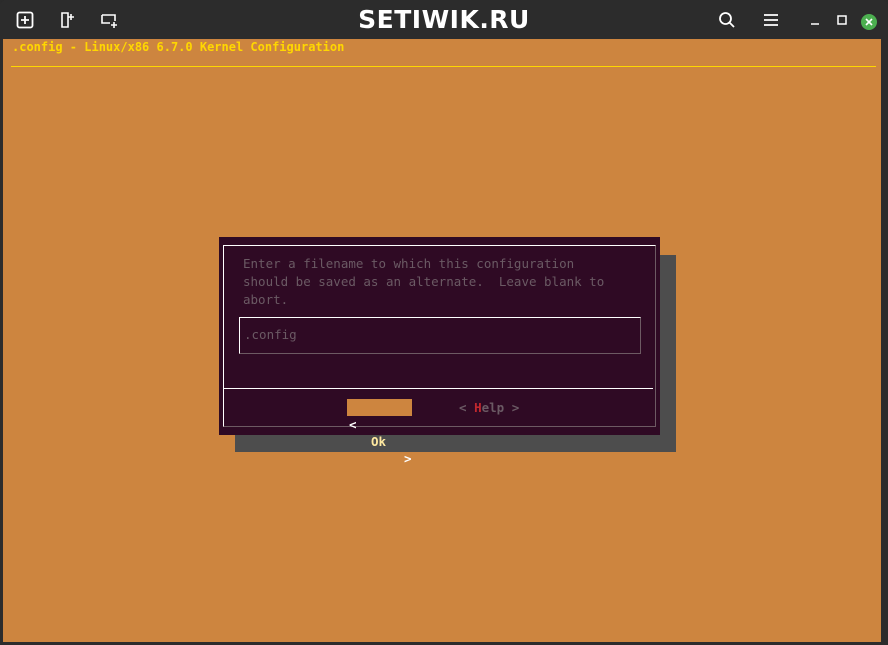 This screenshot has height=645, width=888. What do you see at coordinates (266, 299) in the screenshot?
I see `prompt-line-3: abort.` at bounding box center [266, 299].